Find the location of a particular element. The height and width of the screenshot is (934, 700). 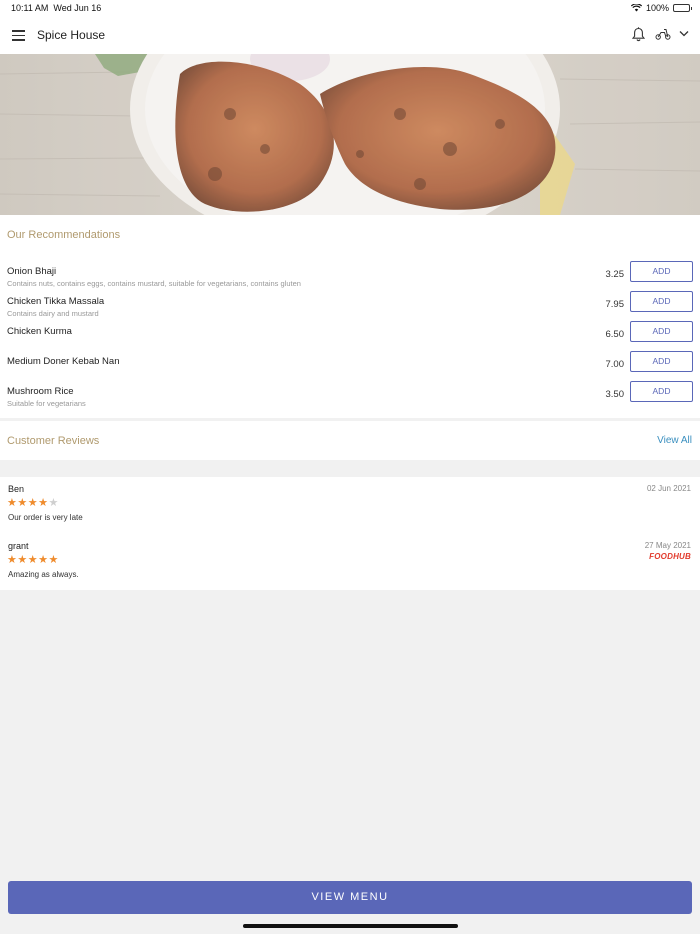

view-menu-button: VIEW MENU is located at coordinates (350, 897).